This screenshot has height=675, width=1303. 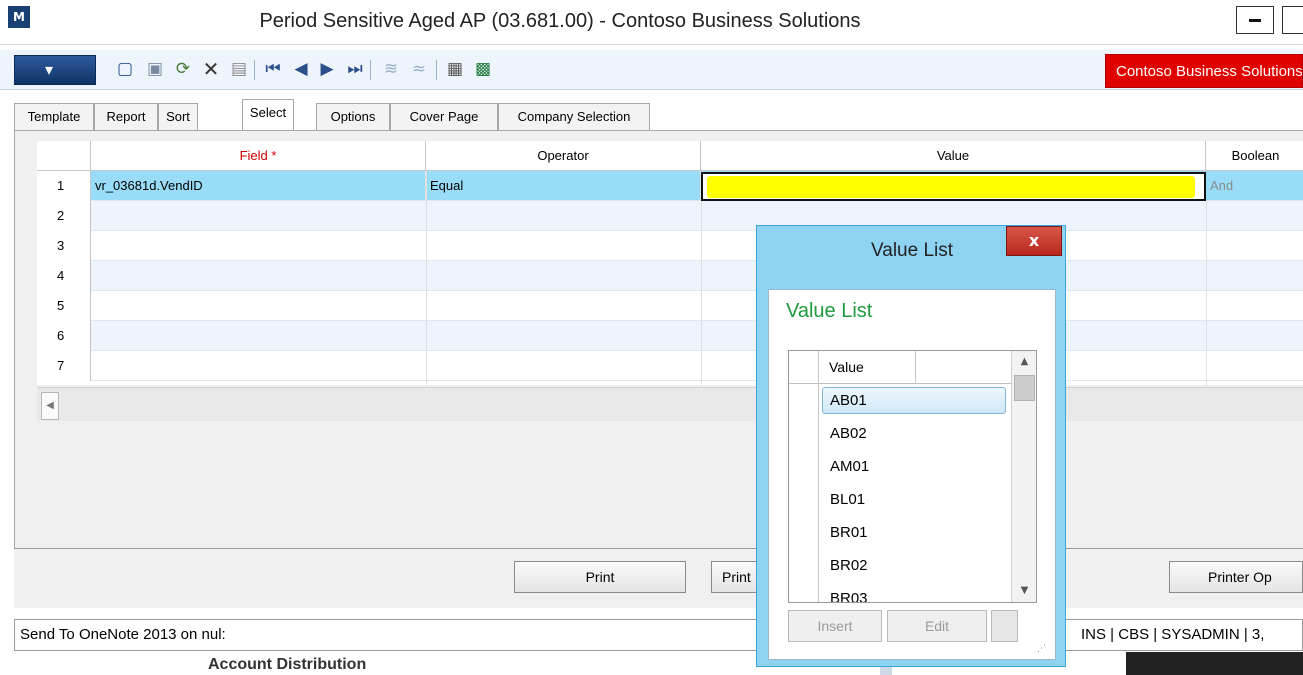 What do you see at coordinates (483, 69) in the screenshot?
I see `excel-icon: ▩` at bounding box center [483, 69].